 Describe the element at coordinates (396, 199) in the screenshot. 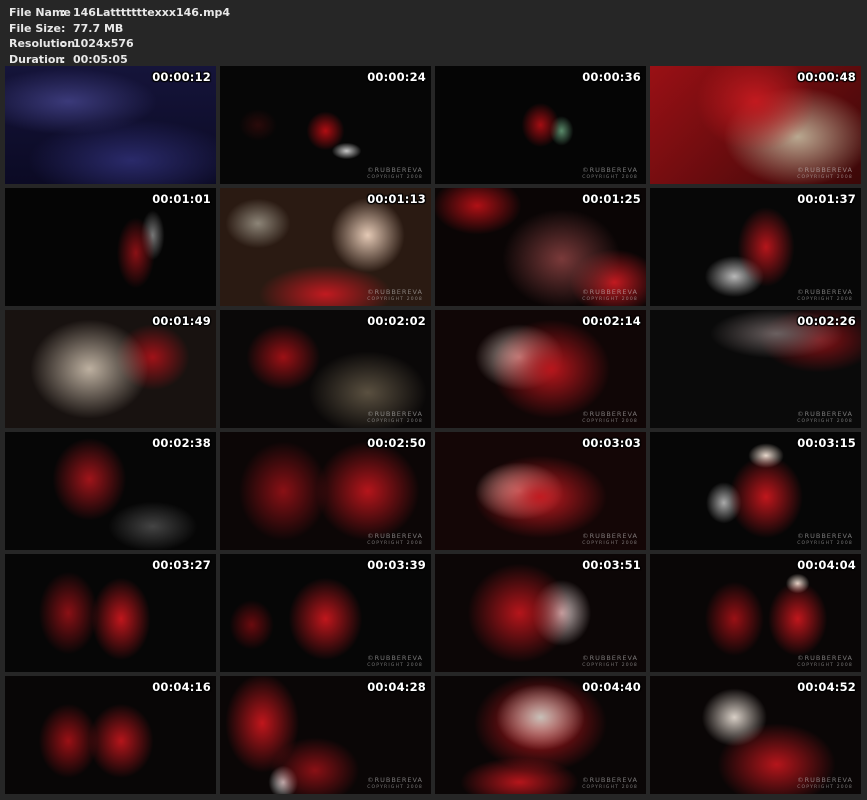

I see `thumbnail-timestamp: 00:01:13` at that location.